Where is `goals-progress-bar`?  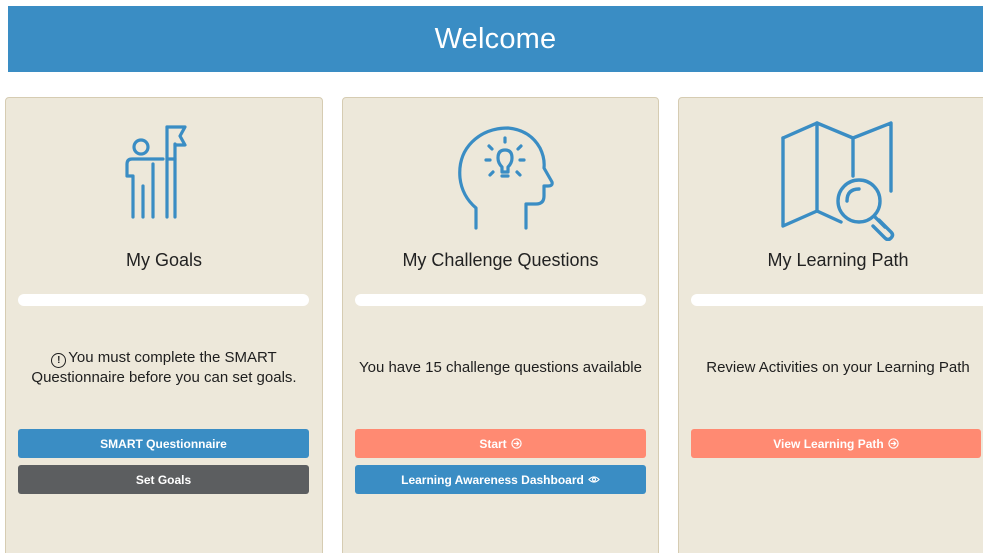 goals-progress-bar is located at coordinates (163, 300).